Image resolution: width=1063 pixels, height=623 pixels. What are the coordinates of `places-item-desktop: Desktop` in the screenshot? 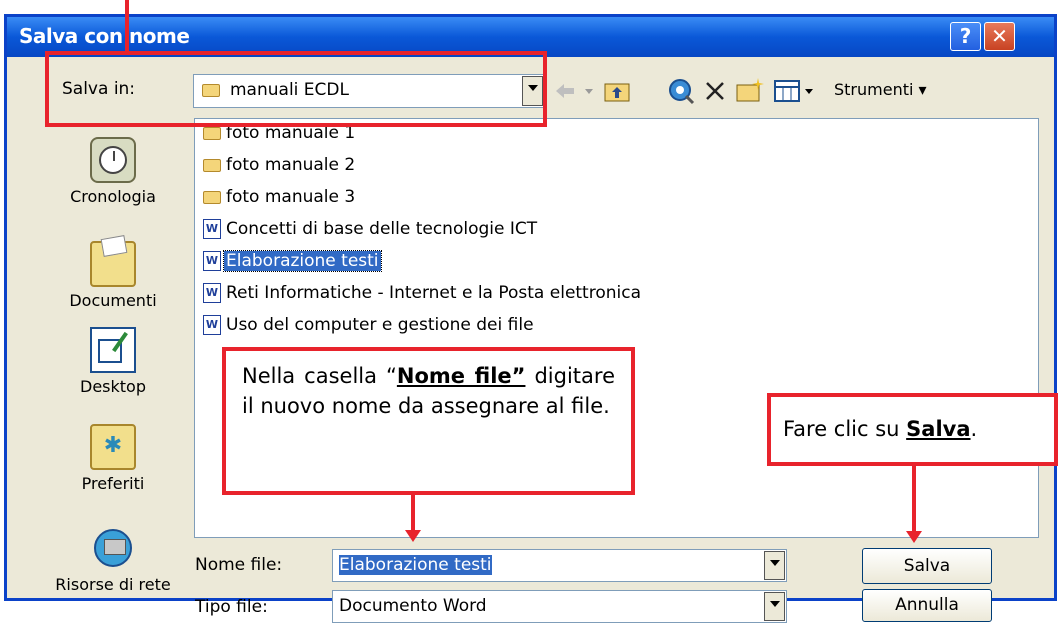 It's located at (113, 361).